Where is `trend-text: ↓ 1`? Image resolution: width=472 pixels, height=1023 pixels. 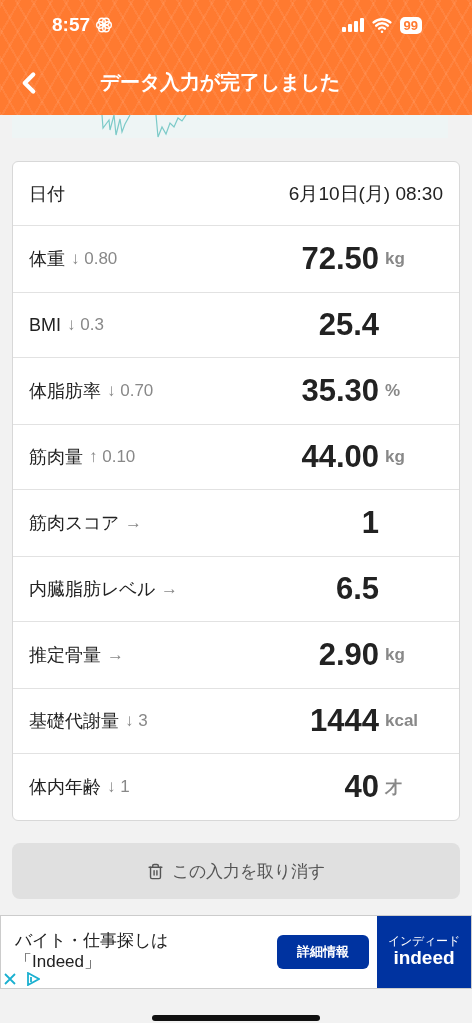
trend-text: ↓ 1 is located at coordinates (118, 787).